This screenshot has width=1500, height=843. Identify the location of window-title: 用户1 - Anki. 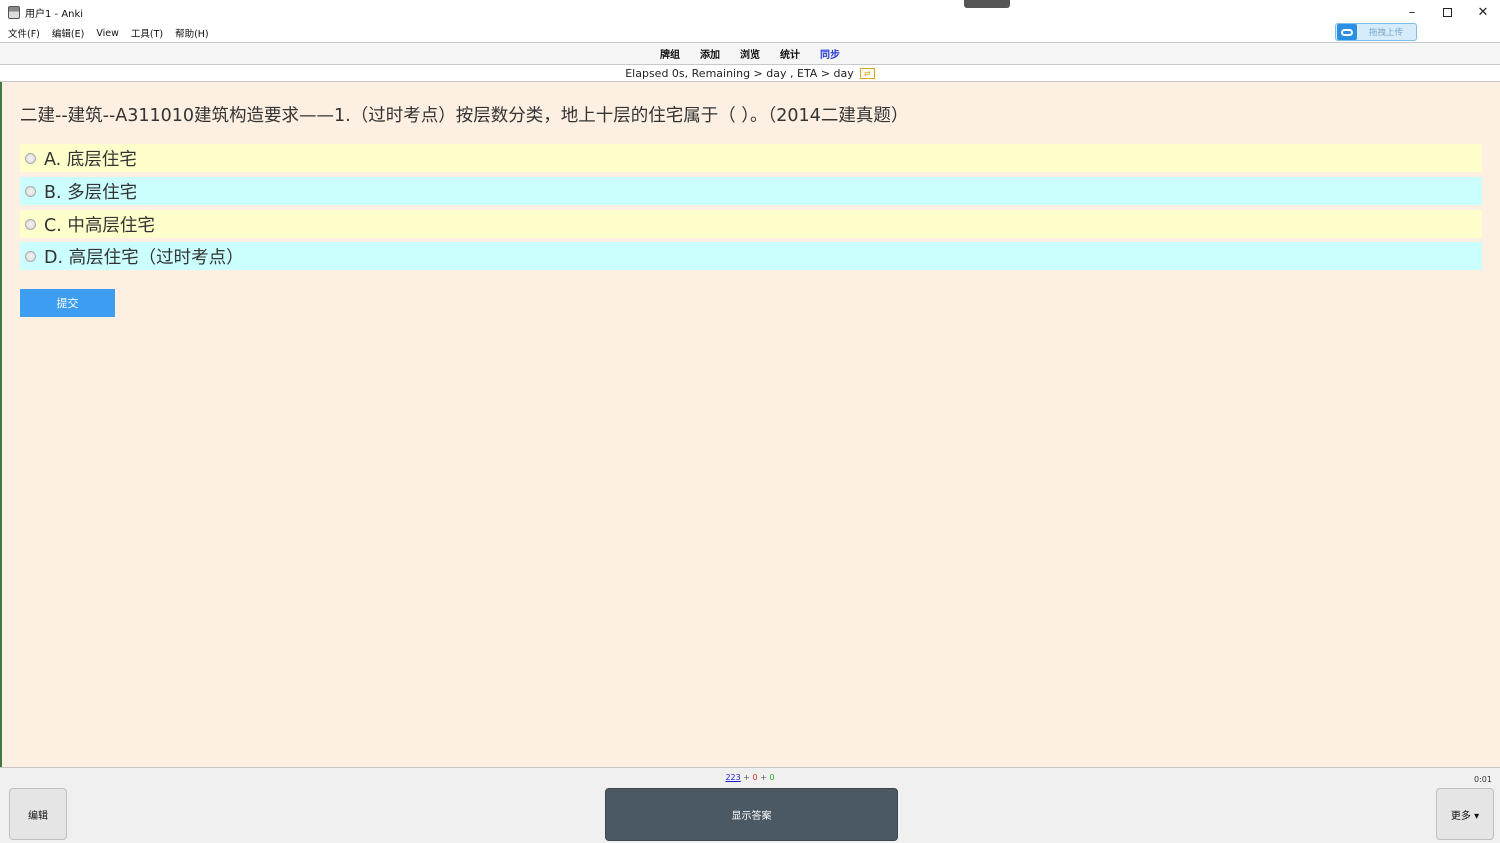
(54, 14).